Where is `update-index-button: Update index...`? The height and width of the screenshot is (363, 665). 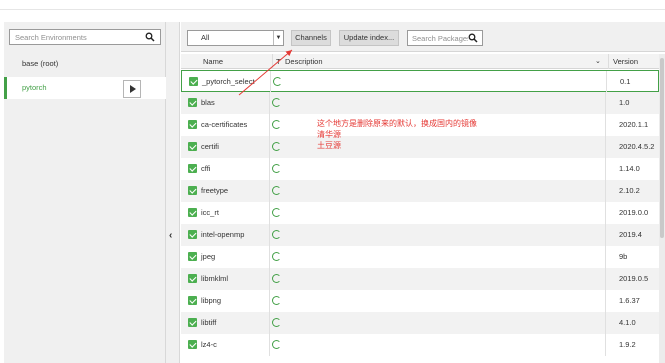
update-index-button: Update index... is located at coordinates (369, 38).